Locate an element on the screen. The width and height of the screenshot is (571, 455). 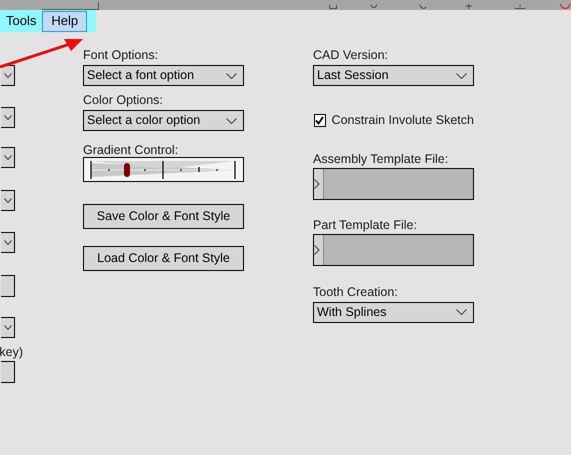
checkmark-icon is located at coordinates (319, 120).